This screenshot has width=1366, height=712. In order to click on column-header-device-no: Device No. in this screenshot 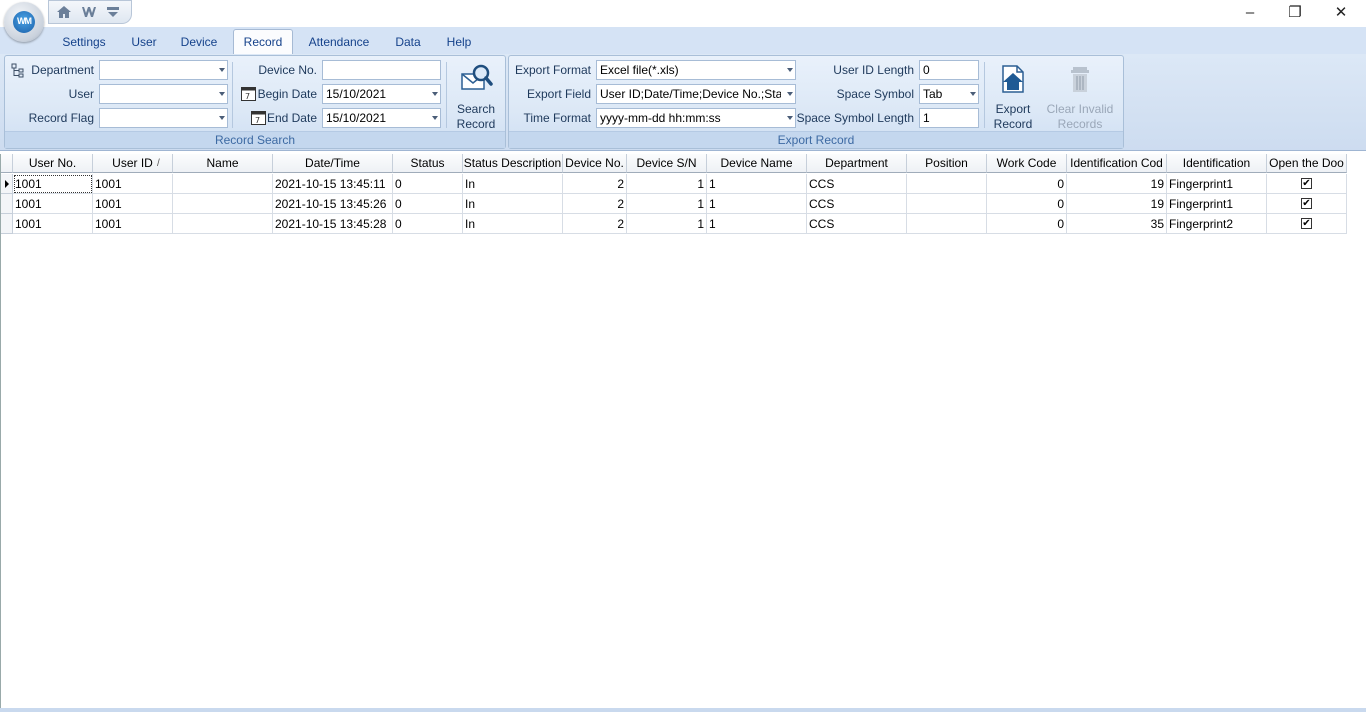, I will do `click(595, 163)`.